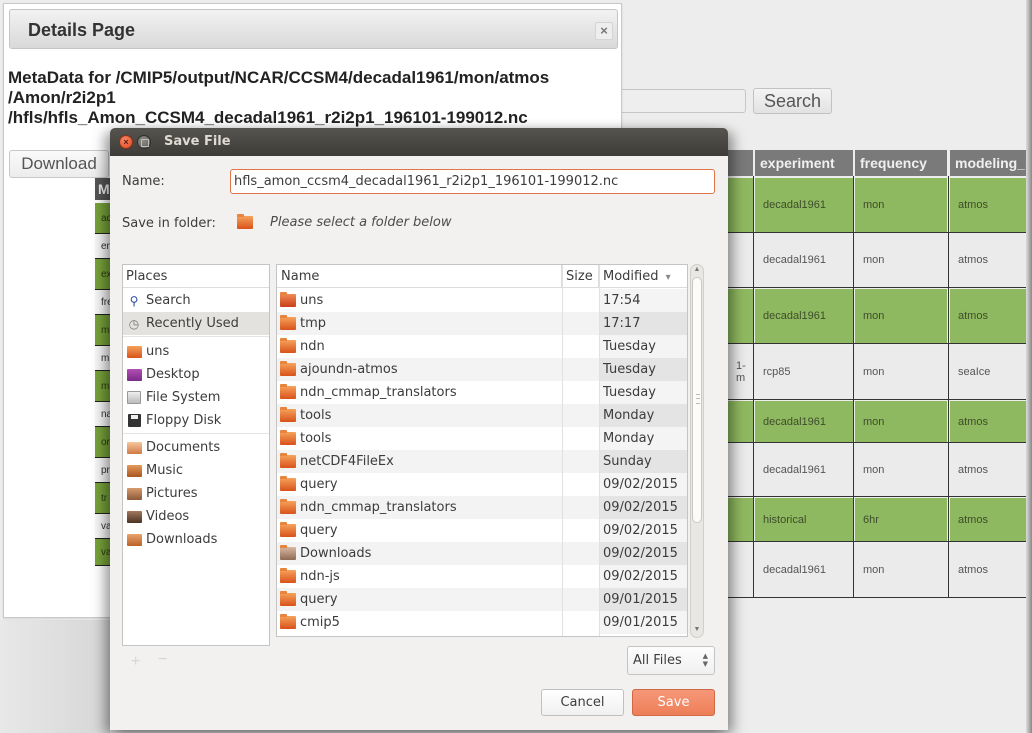  I want to click on column-header-size: Size, so click(580, 276).